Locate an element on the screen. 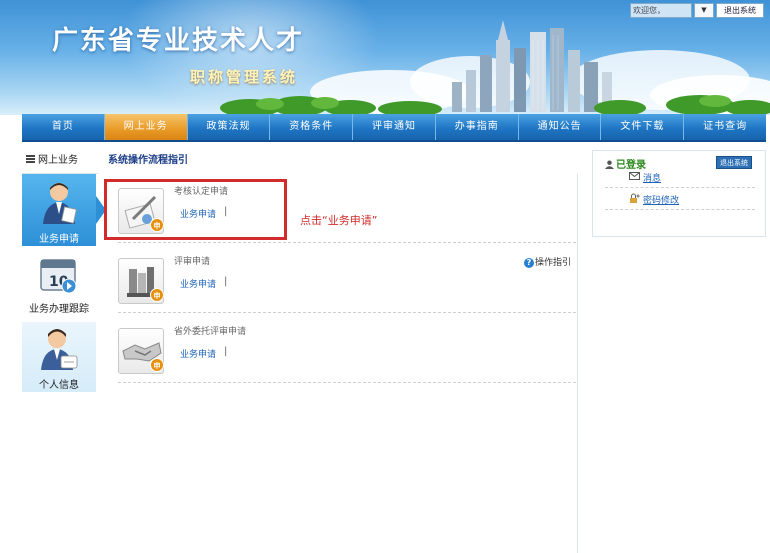 Image resolution: width=770 pixels, height=553 pixels. applicant-person-icon is located at coordinates (60, 203).